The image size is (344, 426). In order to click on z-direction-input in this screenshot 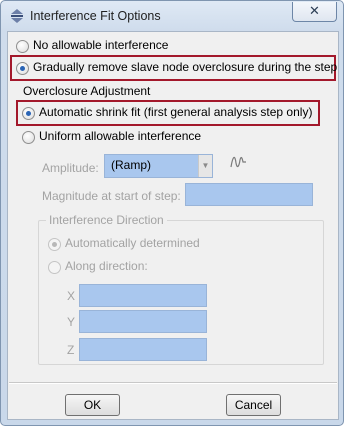, I will do `click(143, 349)`.